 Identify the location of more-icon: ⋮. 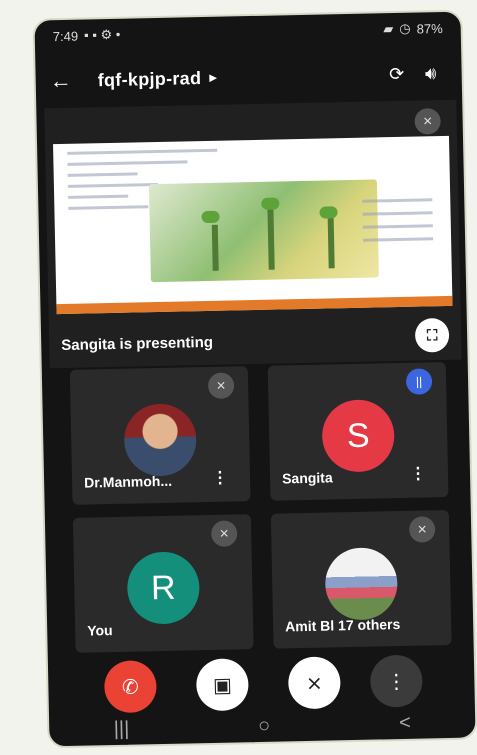
(396, 681).